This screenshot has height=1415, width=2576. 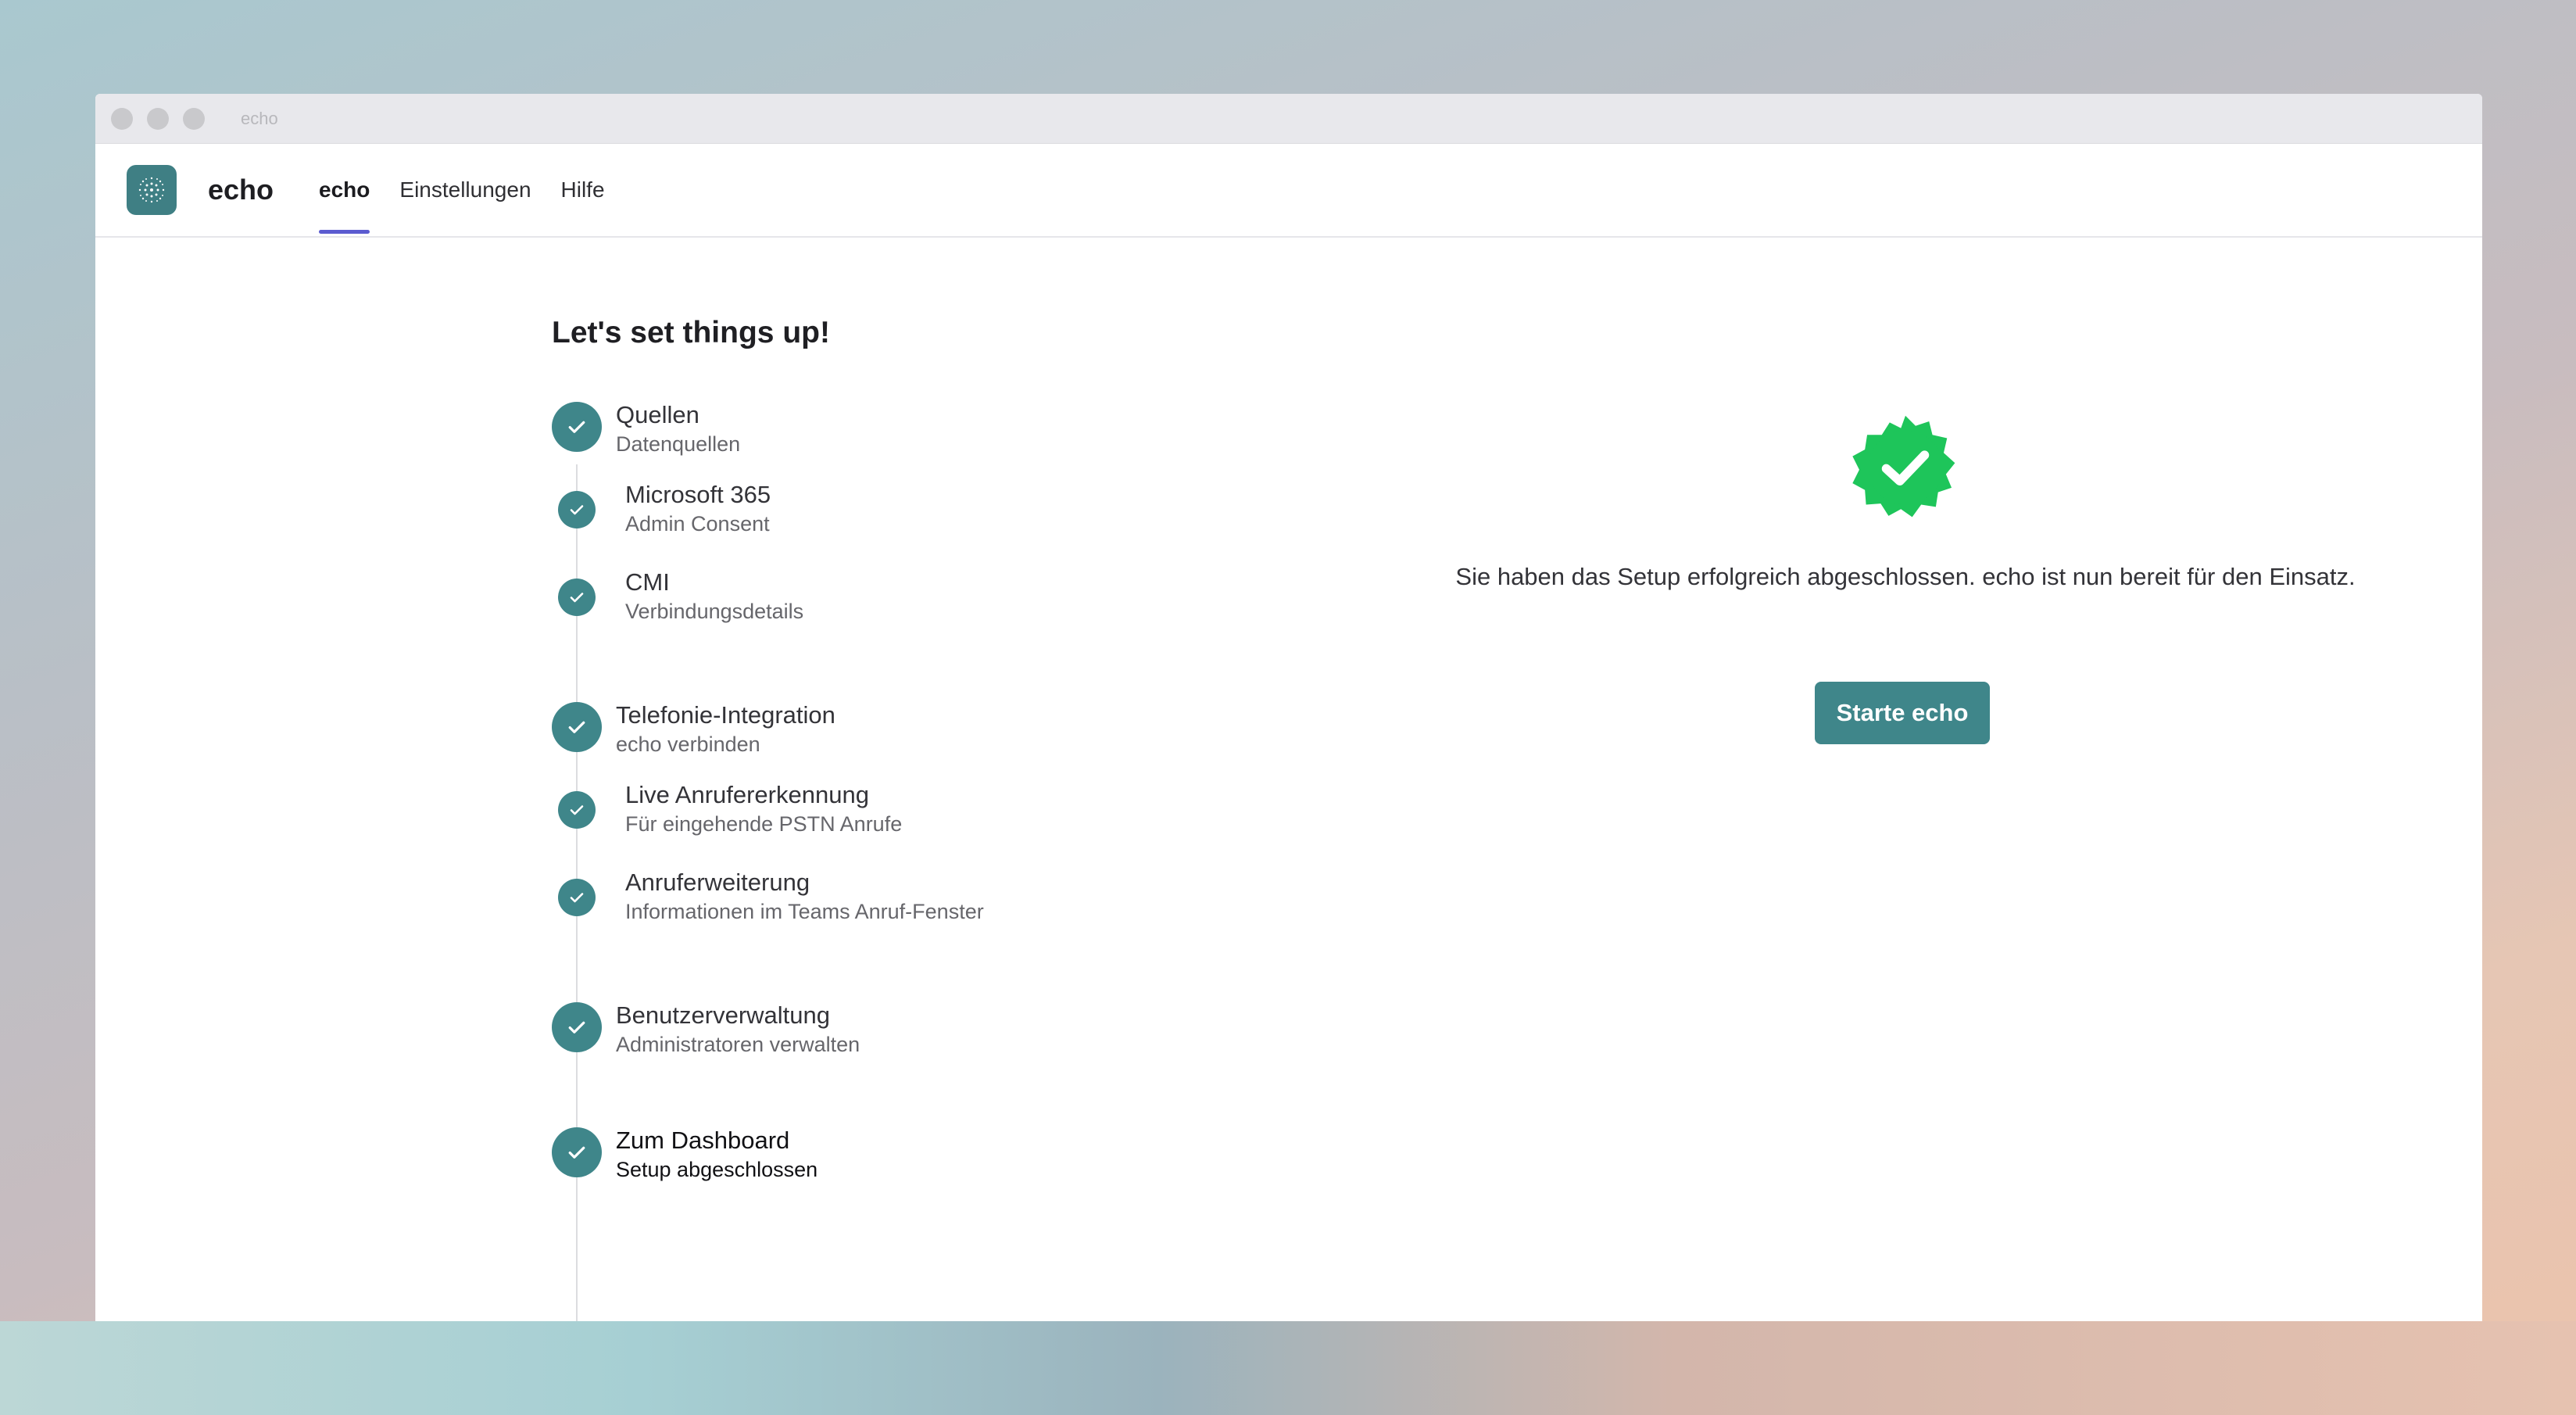 I want to click on step-subtitle: Für eingehende PSTN Anrufe, so click(x=764, y=824).